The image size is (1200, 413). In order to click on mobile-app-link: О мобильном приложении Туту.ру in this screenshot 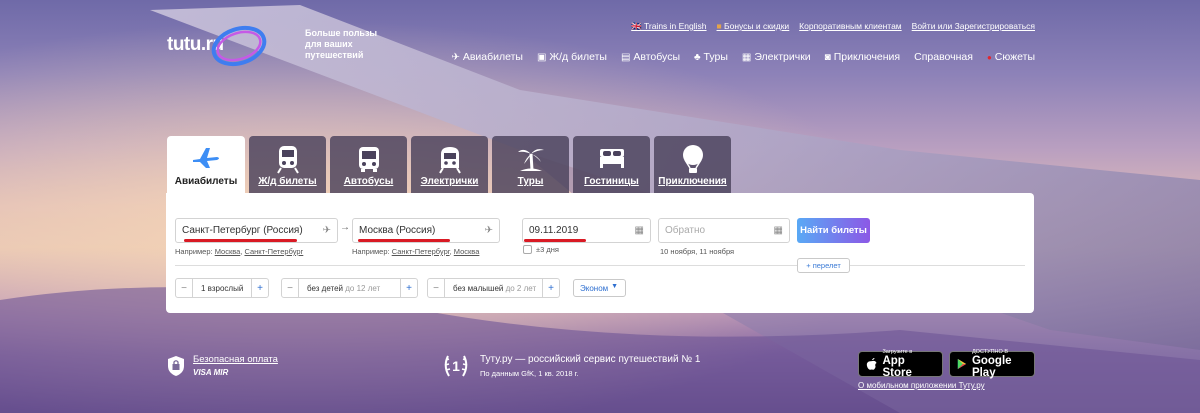, I will do `click(921, 385)`.